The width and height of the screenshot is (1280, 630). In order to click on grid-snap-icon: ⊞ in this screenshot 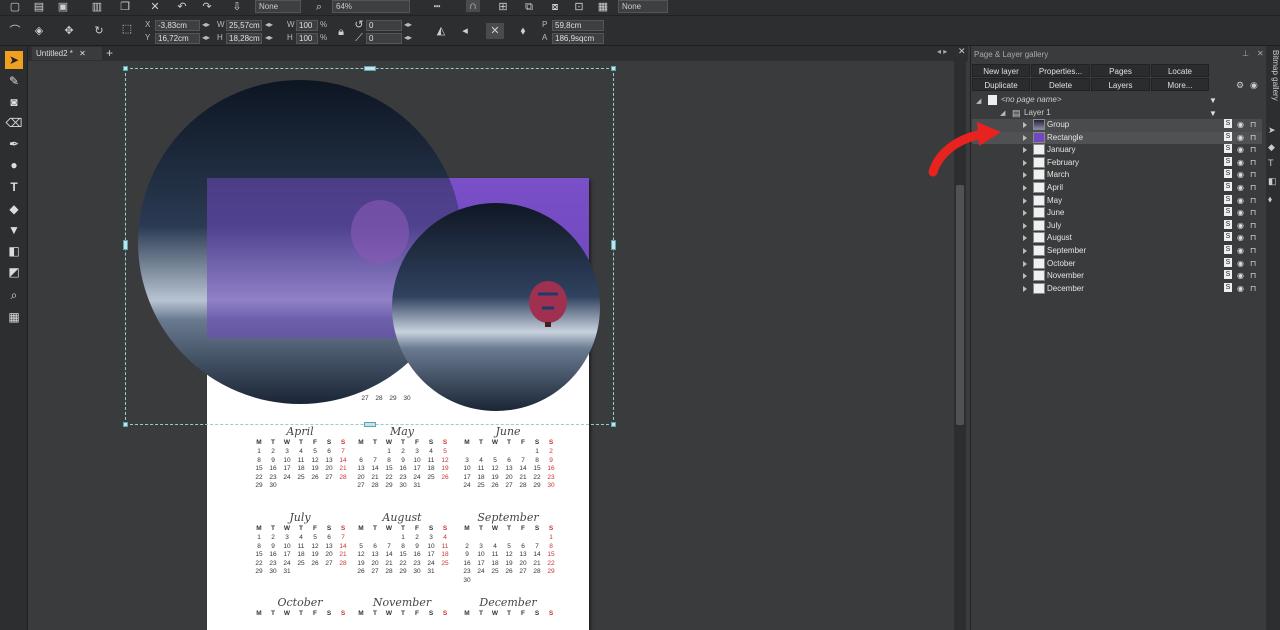, I will do `click(503, 7)`.